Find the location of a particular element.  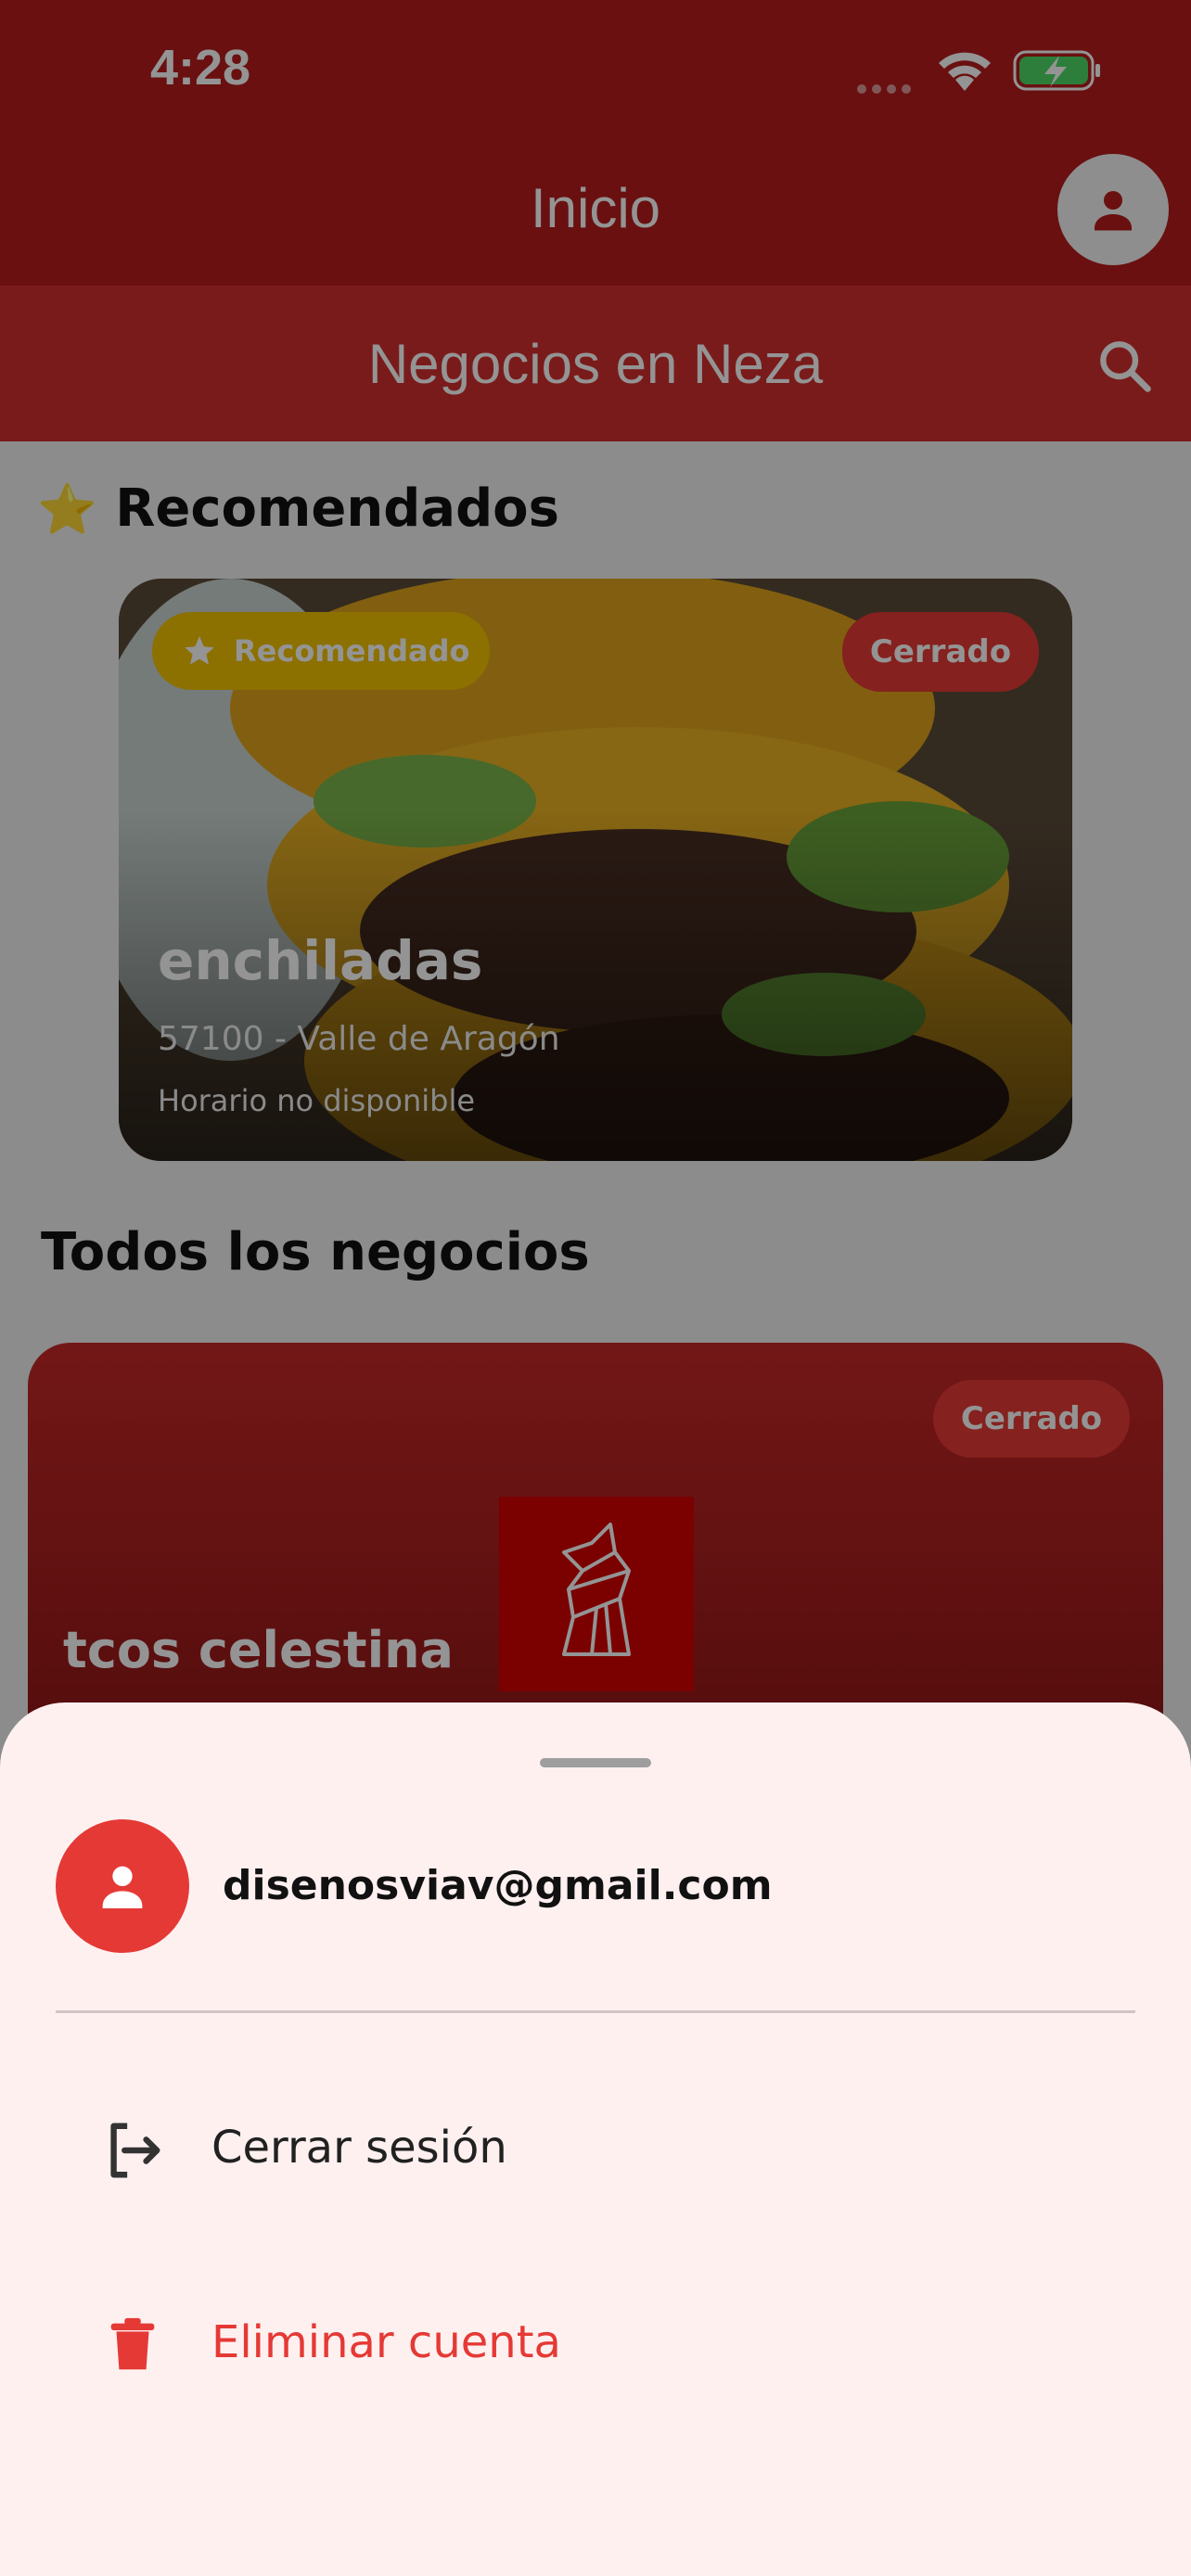

user-avatar is located at coordinates (122, 1886).